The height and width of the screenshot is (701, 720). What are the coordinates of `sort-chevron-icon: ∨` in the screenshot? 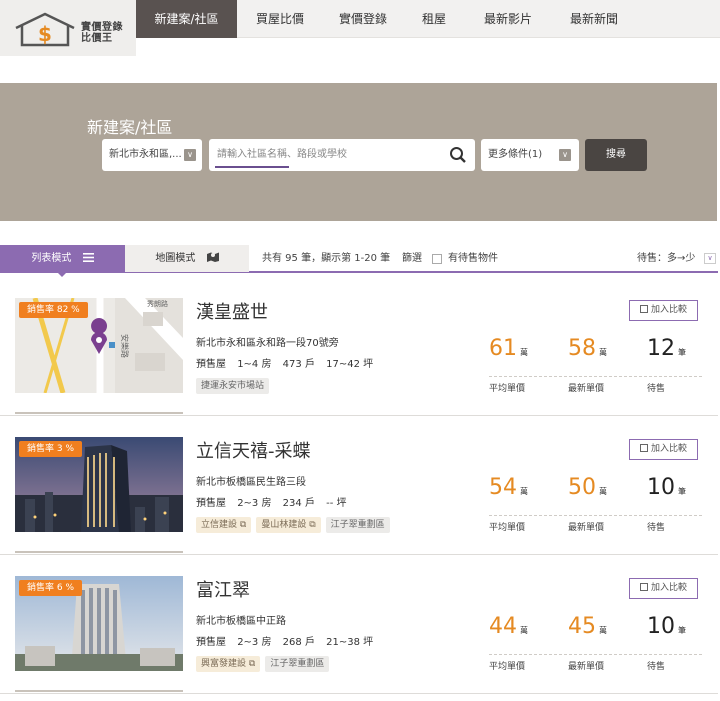 It's located at (710, 258).